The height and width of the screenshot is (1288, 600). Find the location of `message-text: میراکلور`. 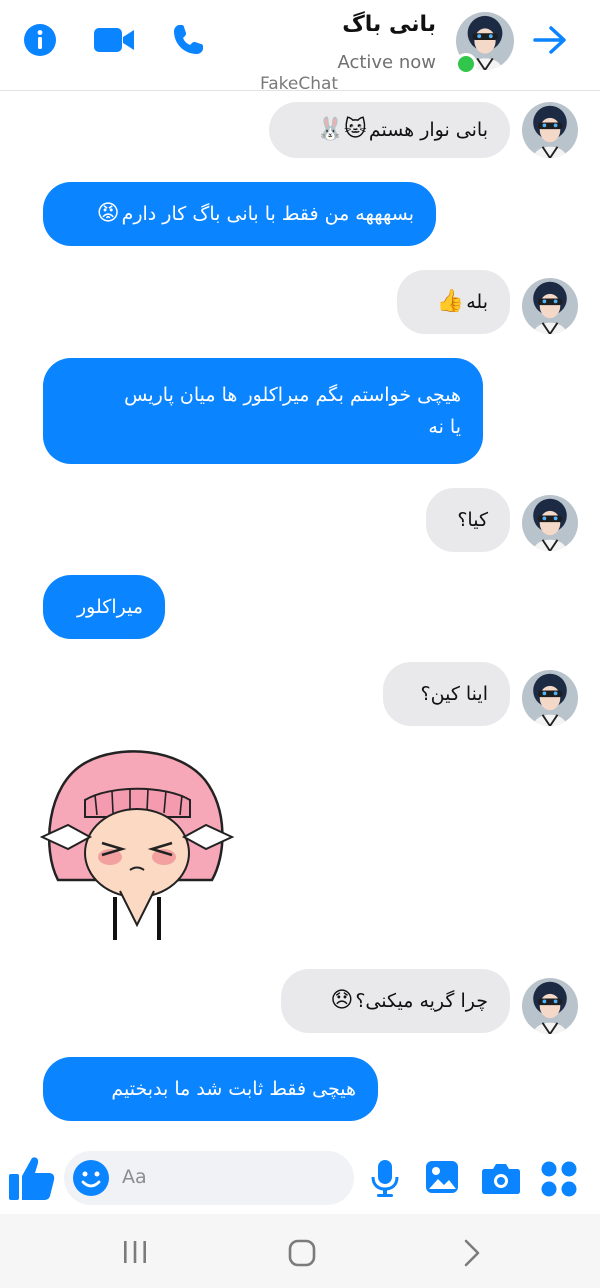

message-text: میراکلور is located at coordinates (110, 607).